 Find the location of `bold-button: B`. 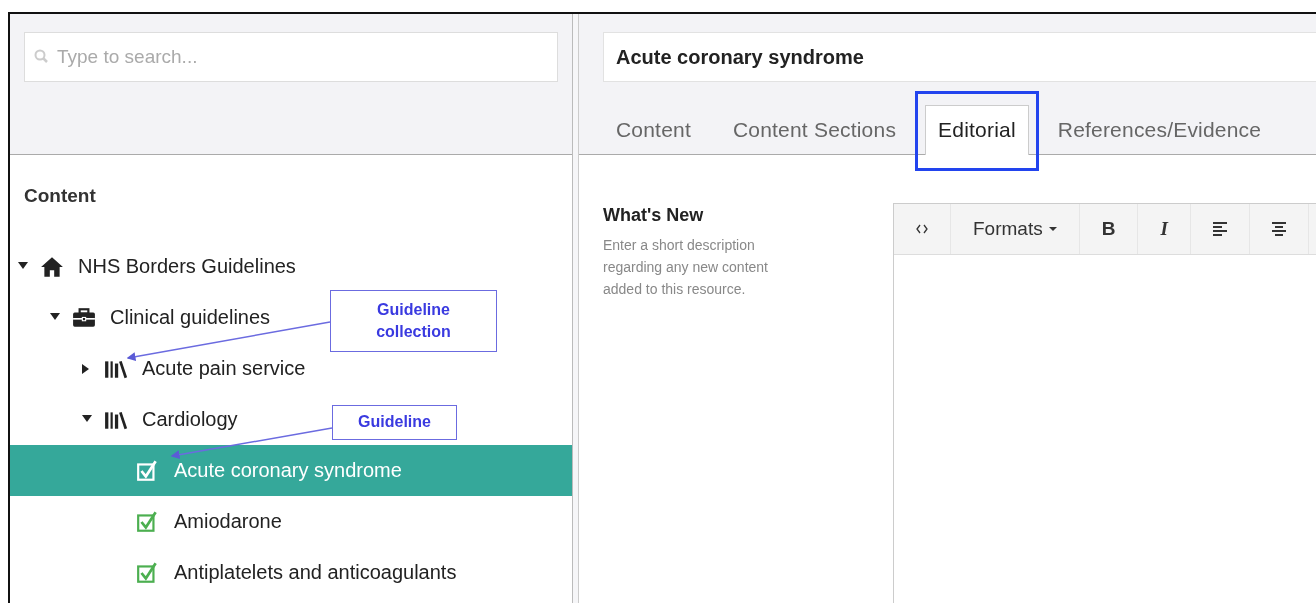

bold-button: B is located at coordinates (1109, 229).